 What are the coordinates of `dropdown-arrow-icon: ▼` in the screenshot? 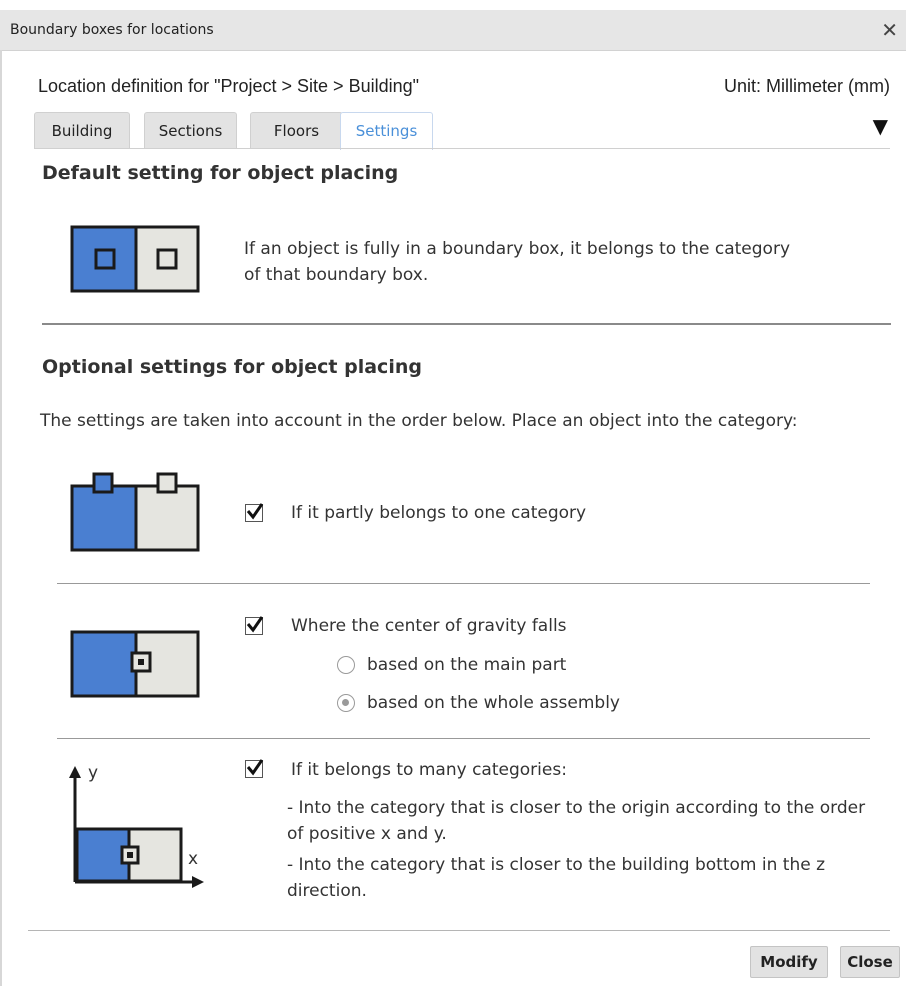 It's located at (880, 126).